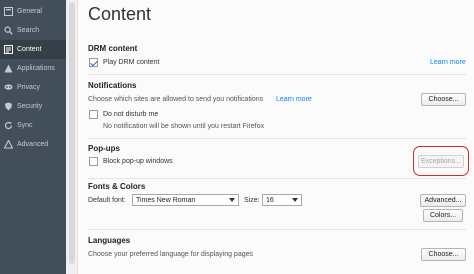  I want to click on sidebar-item-label: Advanced, so click(33, 144).